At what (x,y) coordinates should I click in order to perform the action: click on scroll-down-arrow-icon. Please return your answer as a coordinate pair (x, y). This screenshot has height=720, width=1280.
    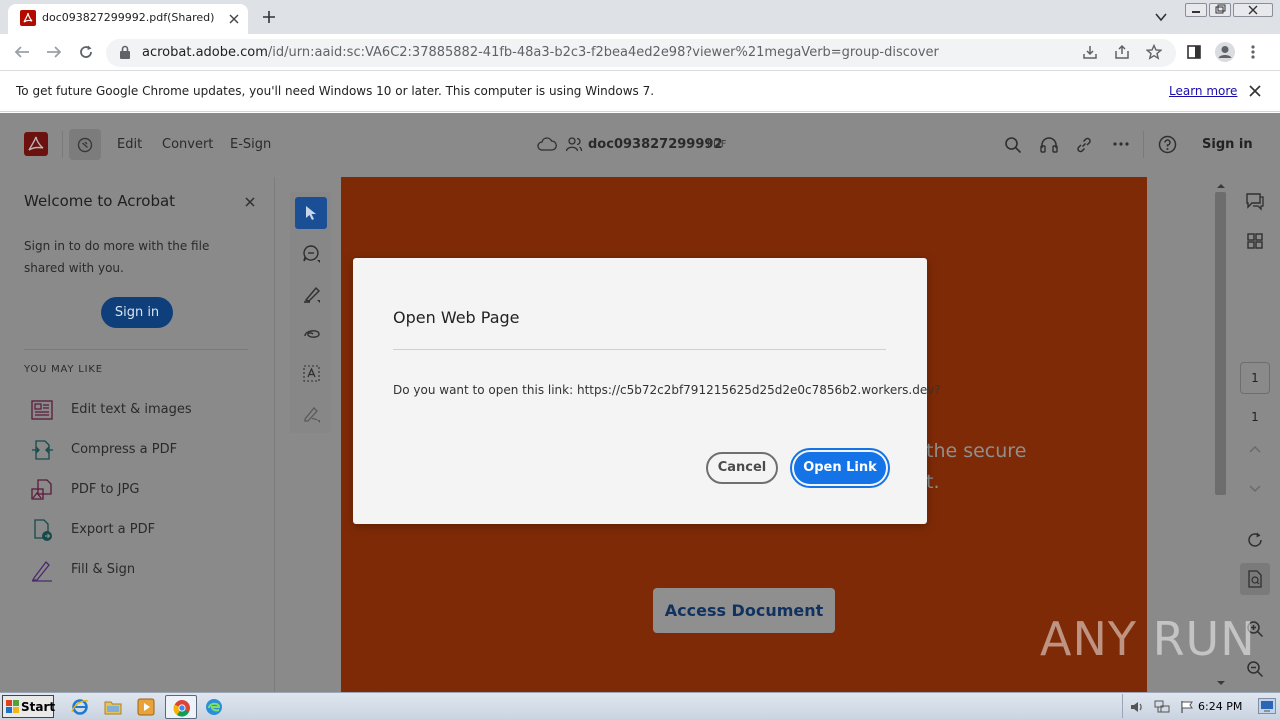
    Looking at the image, I should click on (1221, 683).